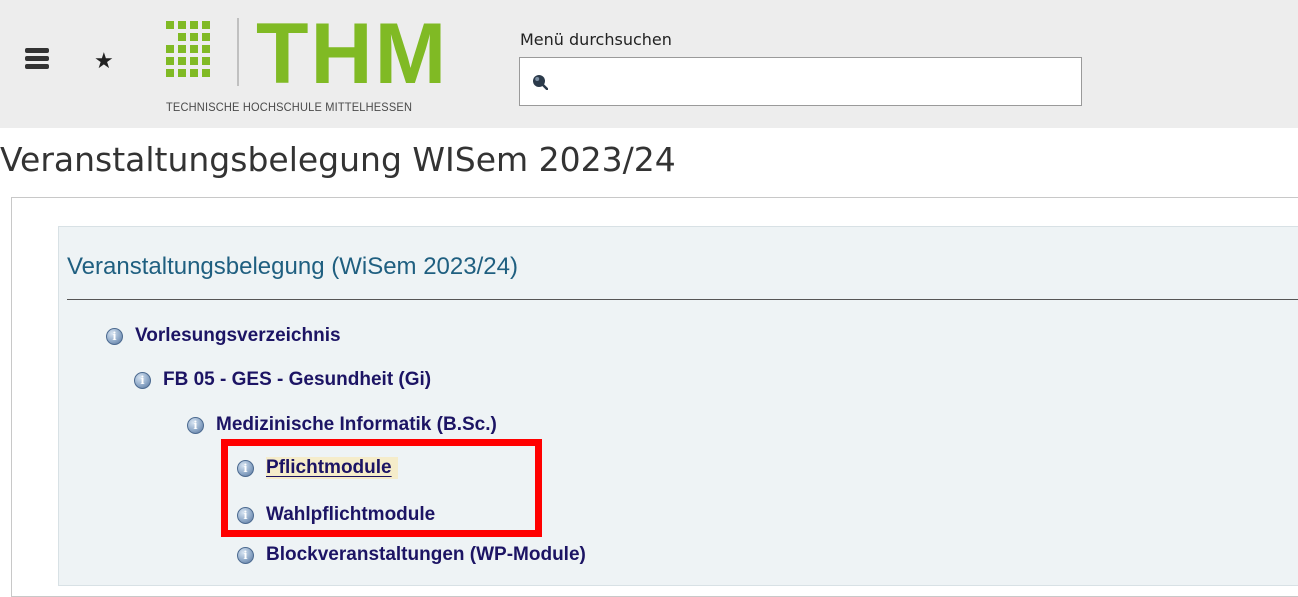 This screenshot has width=1298, height=597. What do you see at coordinates (596, 39) in the screenshot?
I see `search-label: Menü durchsuchen` at bounding box center [596, 39].